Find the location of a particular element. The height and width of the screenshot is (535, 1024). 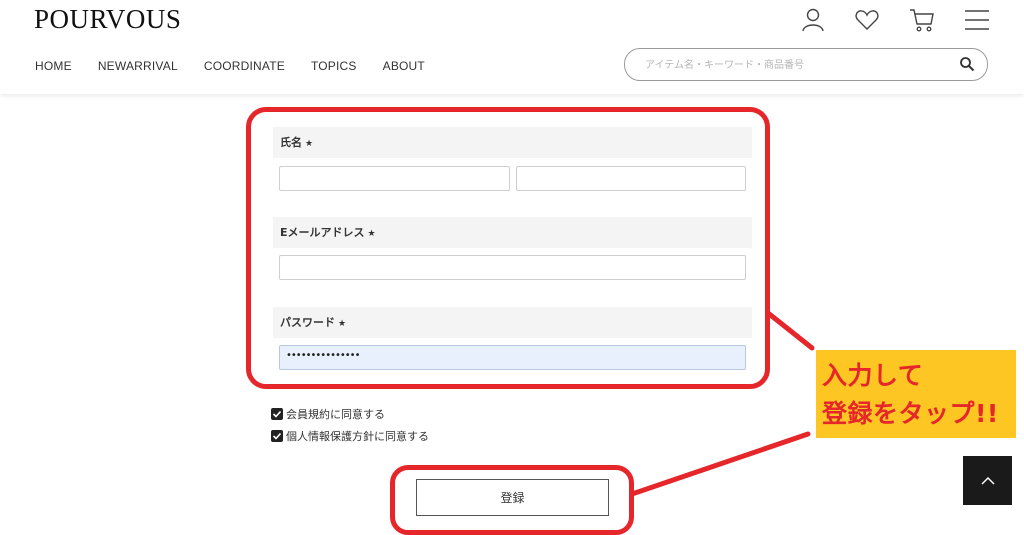

main-nav: HOME NEWARRIVAL COORDINATE TOPICS ABOUT is located at coordinates (230, 66).